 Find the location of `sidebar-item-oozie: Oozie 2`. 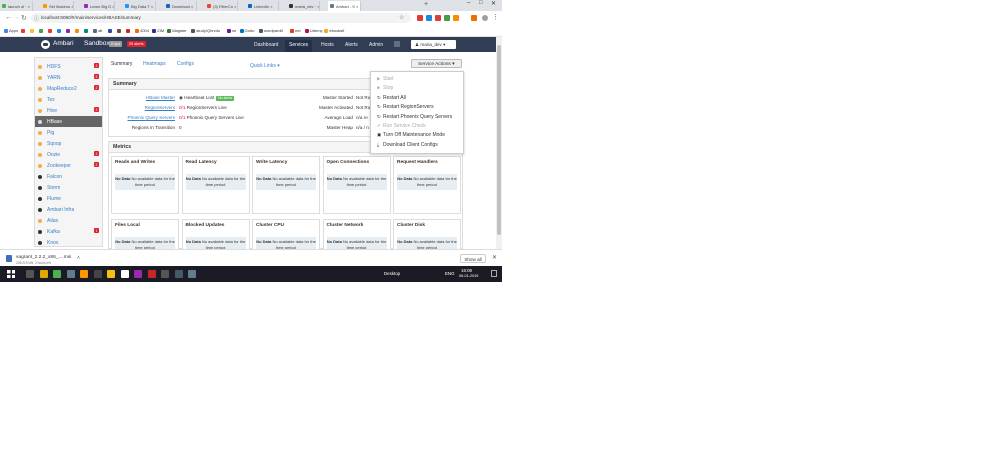

sidebar-item-oozie: Oozie 2 is located at coordinates (68, 154).